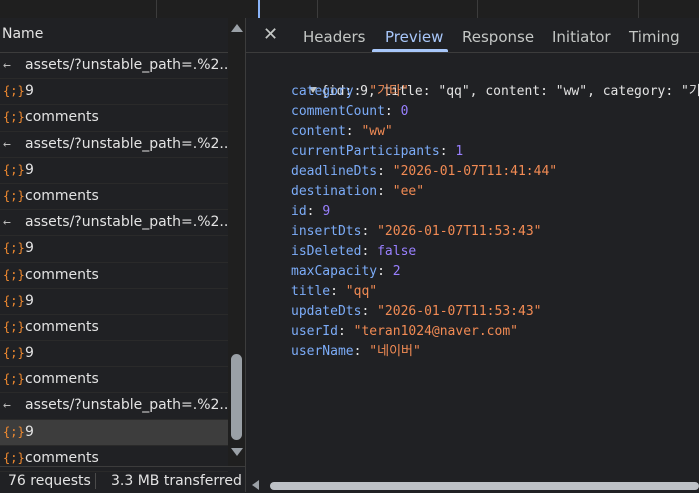 The image size is (699, 493). Describe the element at coordinates (326, 231) in the screenshot. I see `json-key: insertDts` at that location.